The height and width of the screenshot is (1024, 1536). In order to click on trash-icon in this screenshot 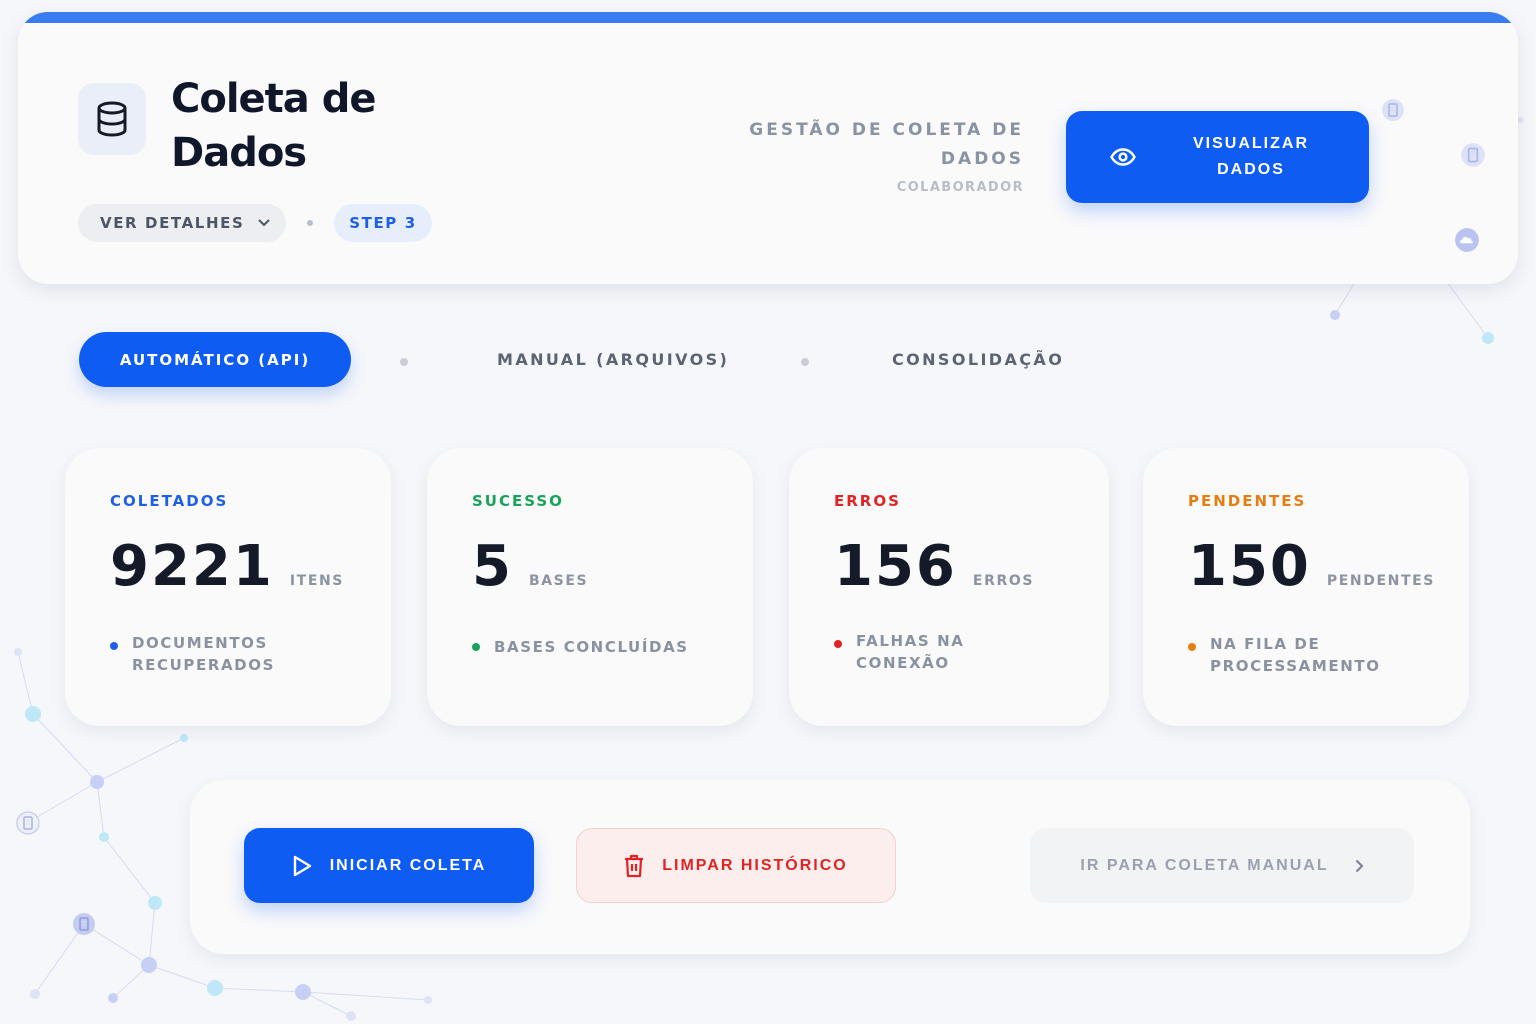, I will do `click(634, 866)`.